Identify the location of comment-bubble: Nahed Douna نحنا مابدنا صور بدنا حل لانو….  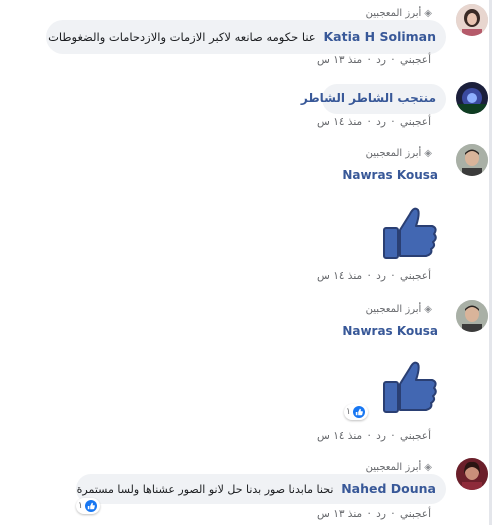
(261, 489).